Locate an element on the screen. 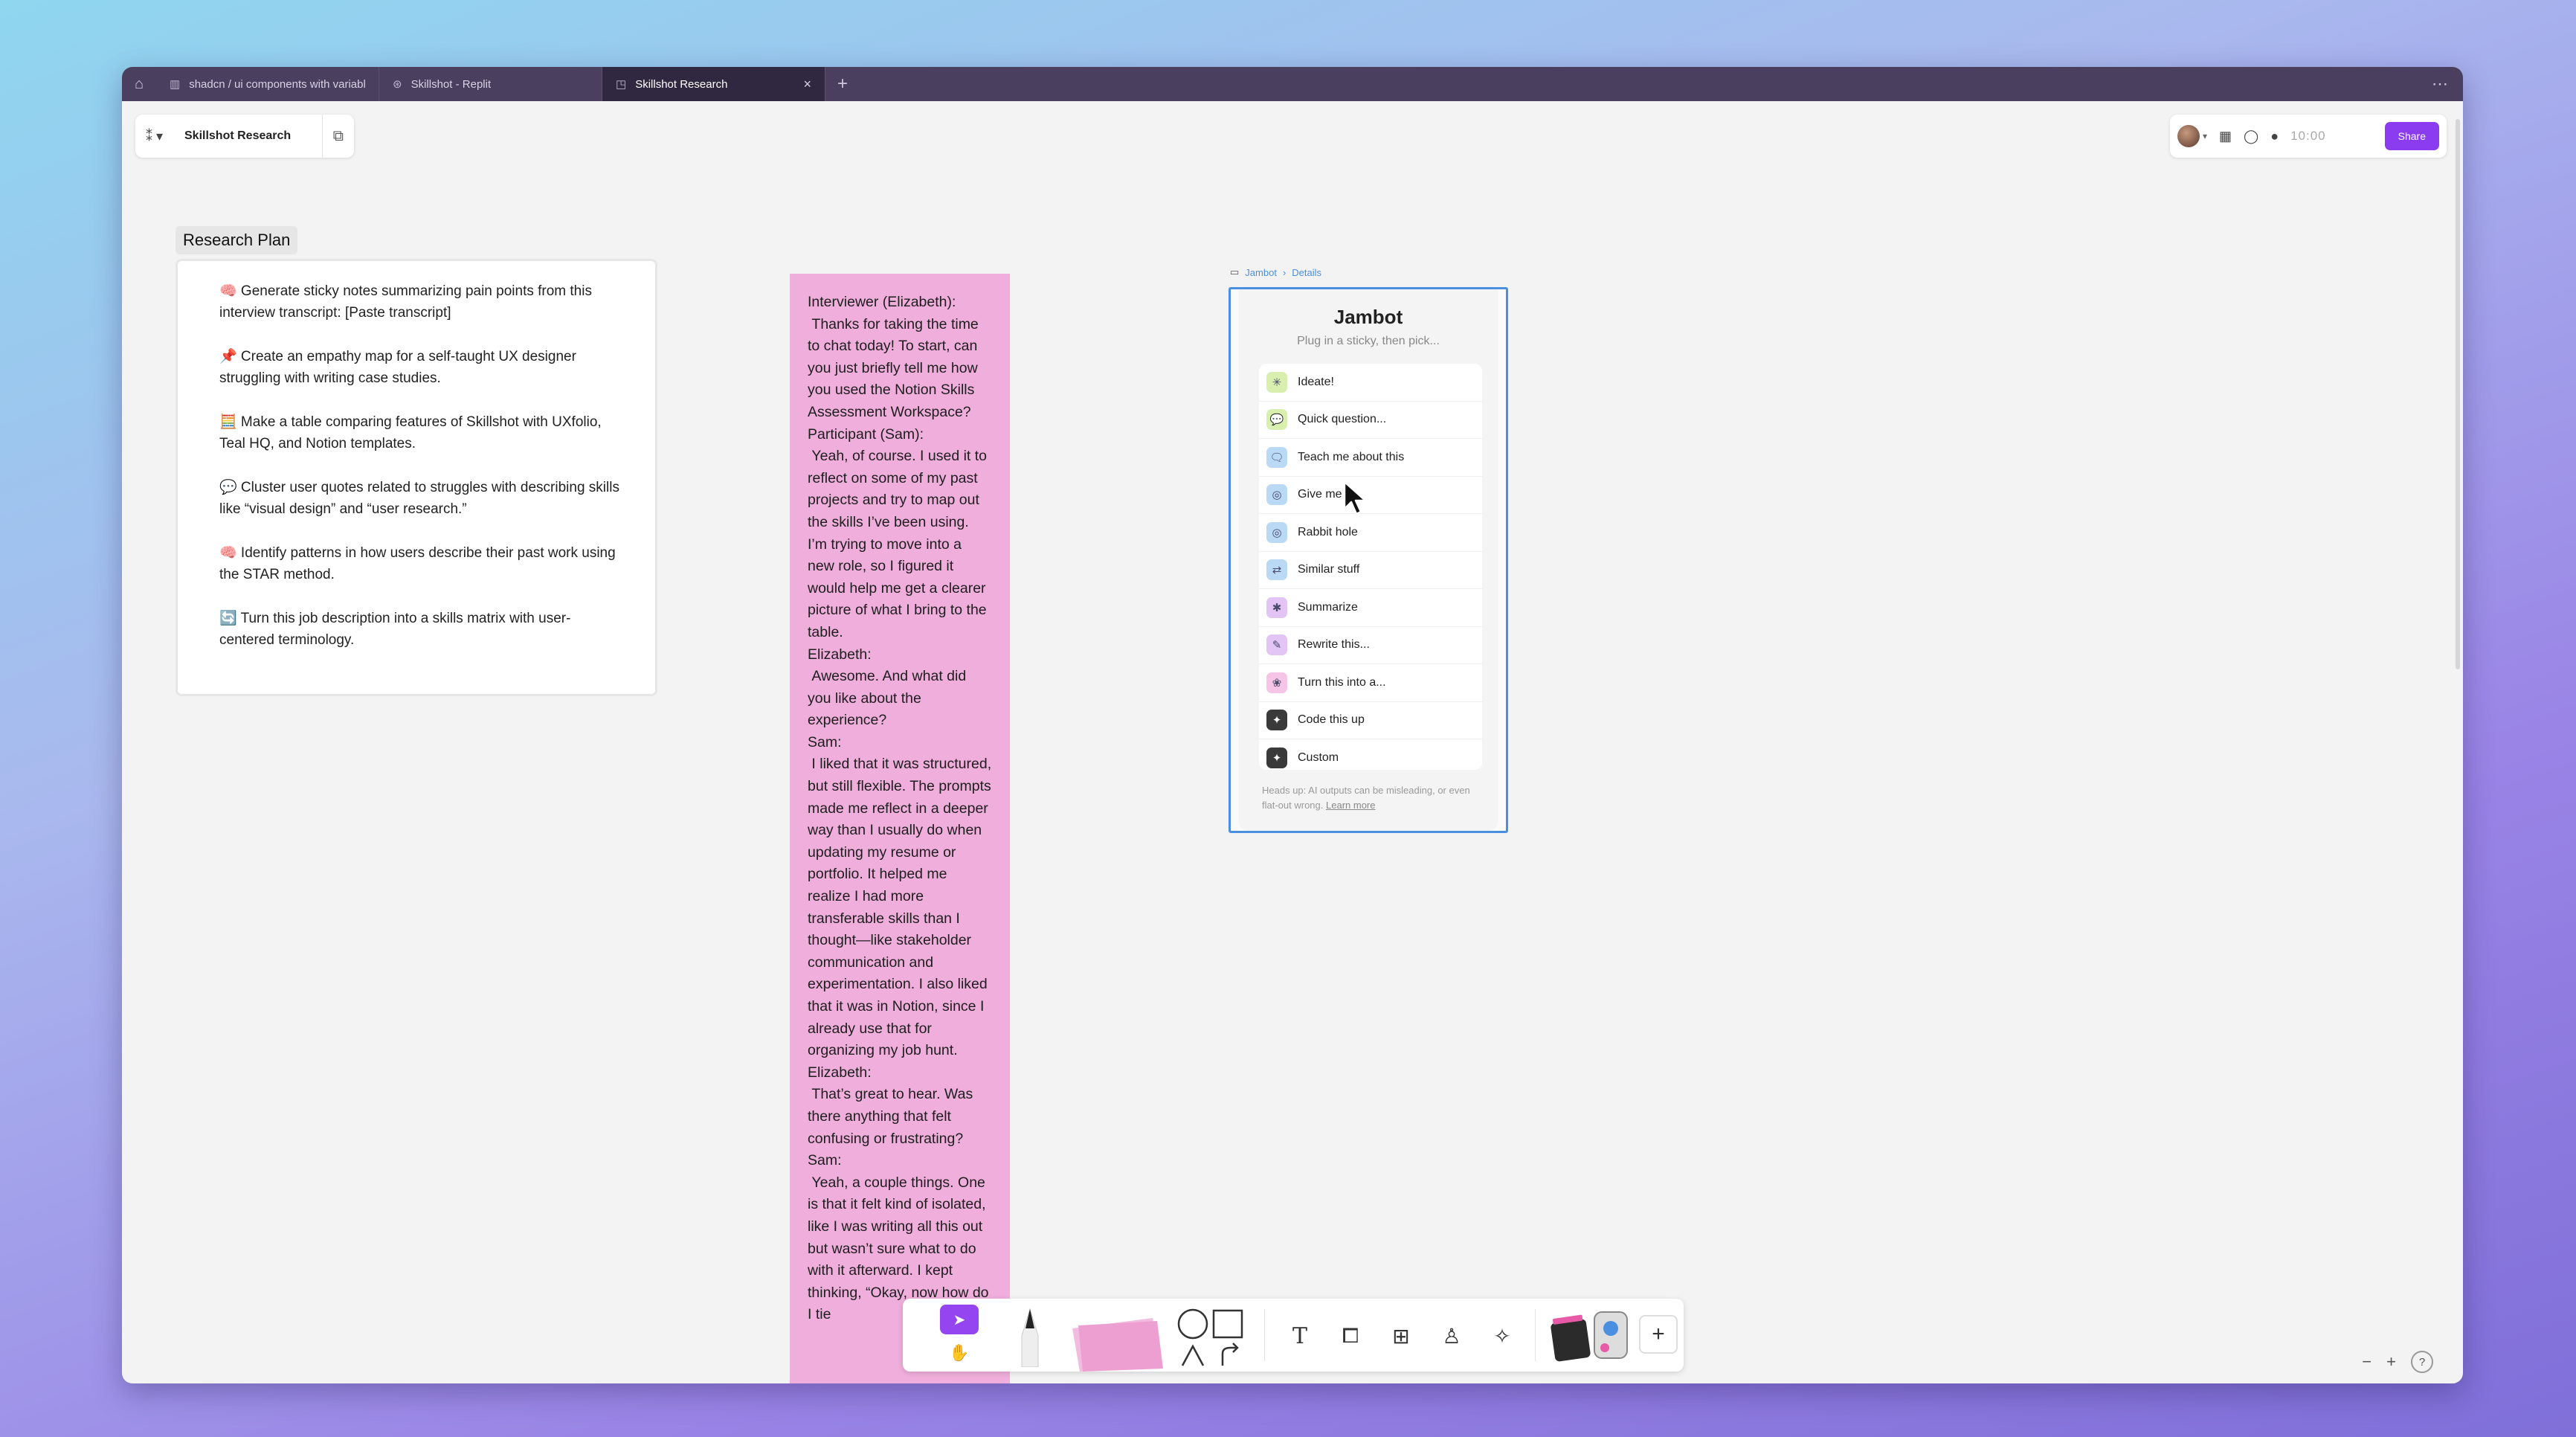 The width and height of the screenshot is (2576, 1437). jambot-title: Jambot is located at coordinates (1368, 317).